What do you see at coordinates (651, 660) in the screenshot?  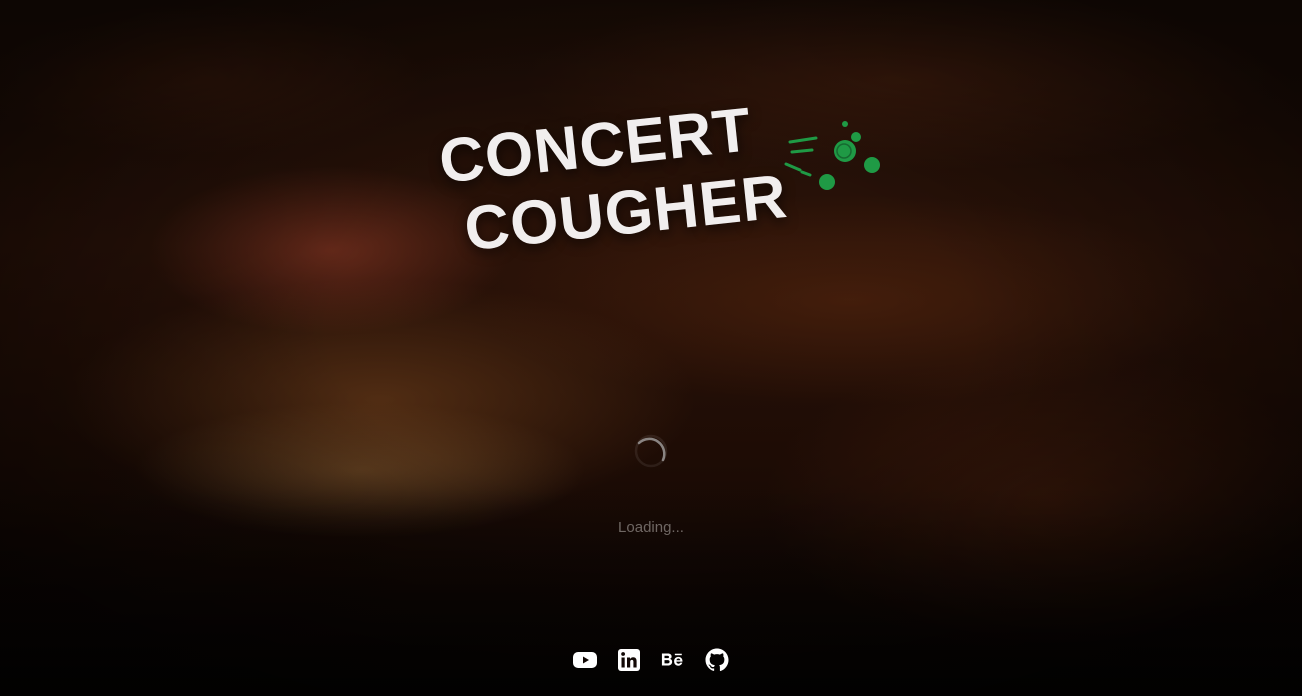 I see `social-links` at bounding box center [651, 660].